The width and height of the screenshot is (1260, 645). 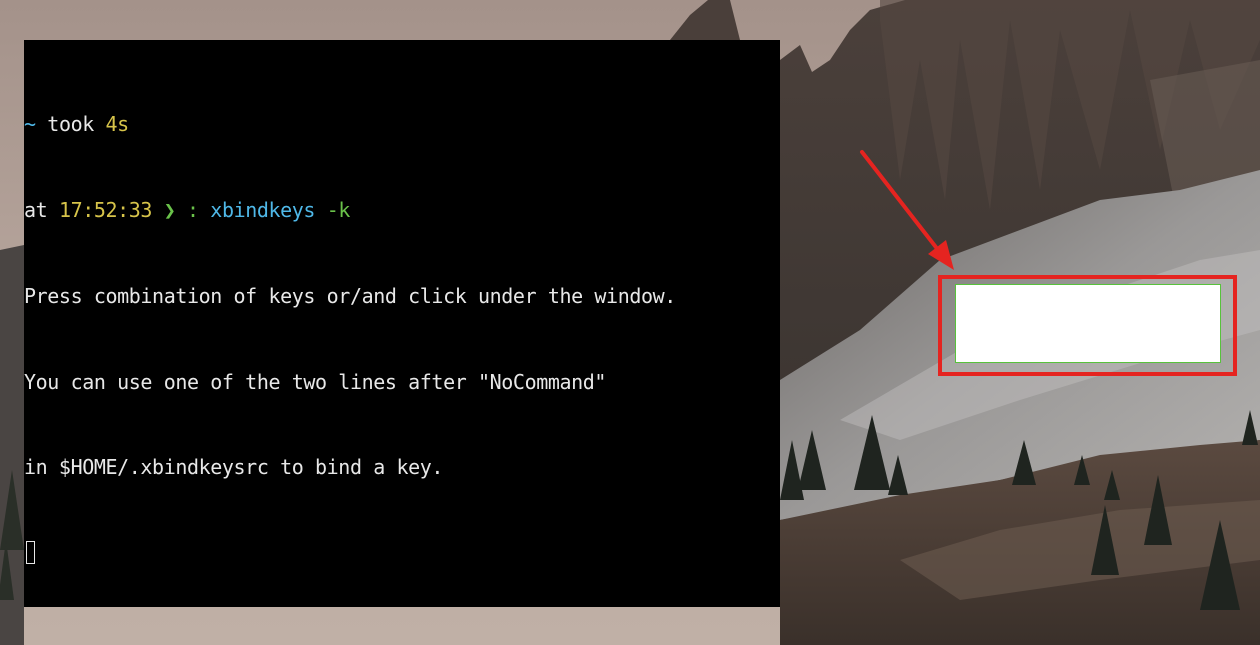 What do you see at coordinates (263, 209) in the screenshot?
I see `command-name: xbindkeys` at bounding box center [263, 209].